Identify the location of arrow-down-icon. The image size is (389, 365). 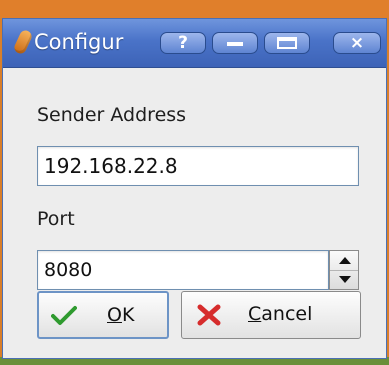
(345, 279).